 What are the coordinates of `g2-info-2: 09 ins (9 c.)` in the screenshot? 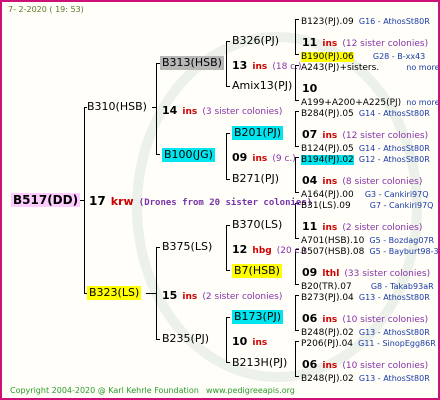 It's located at (264, 157).